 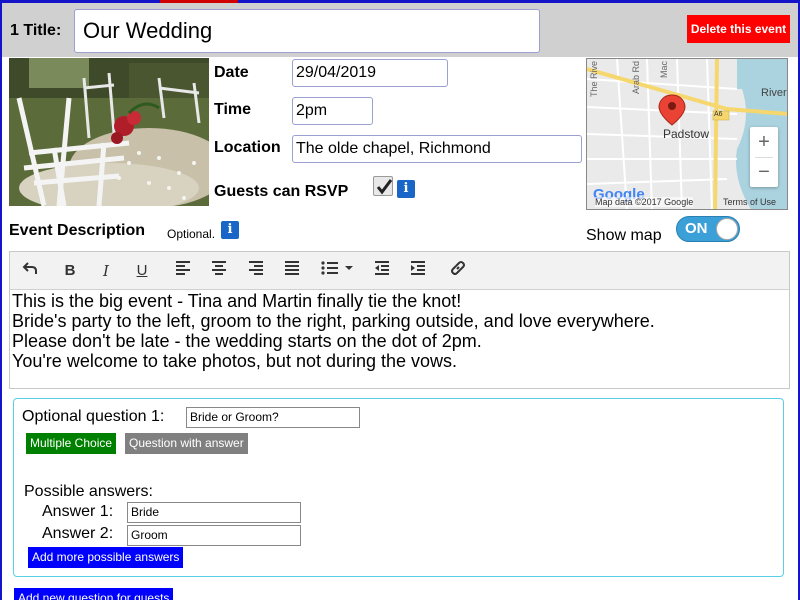 I want to click on map-attribution: Map data ©2017 Google, so click(x=644, y=202).